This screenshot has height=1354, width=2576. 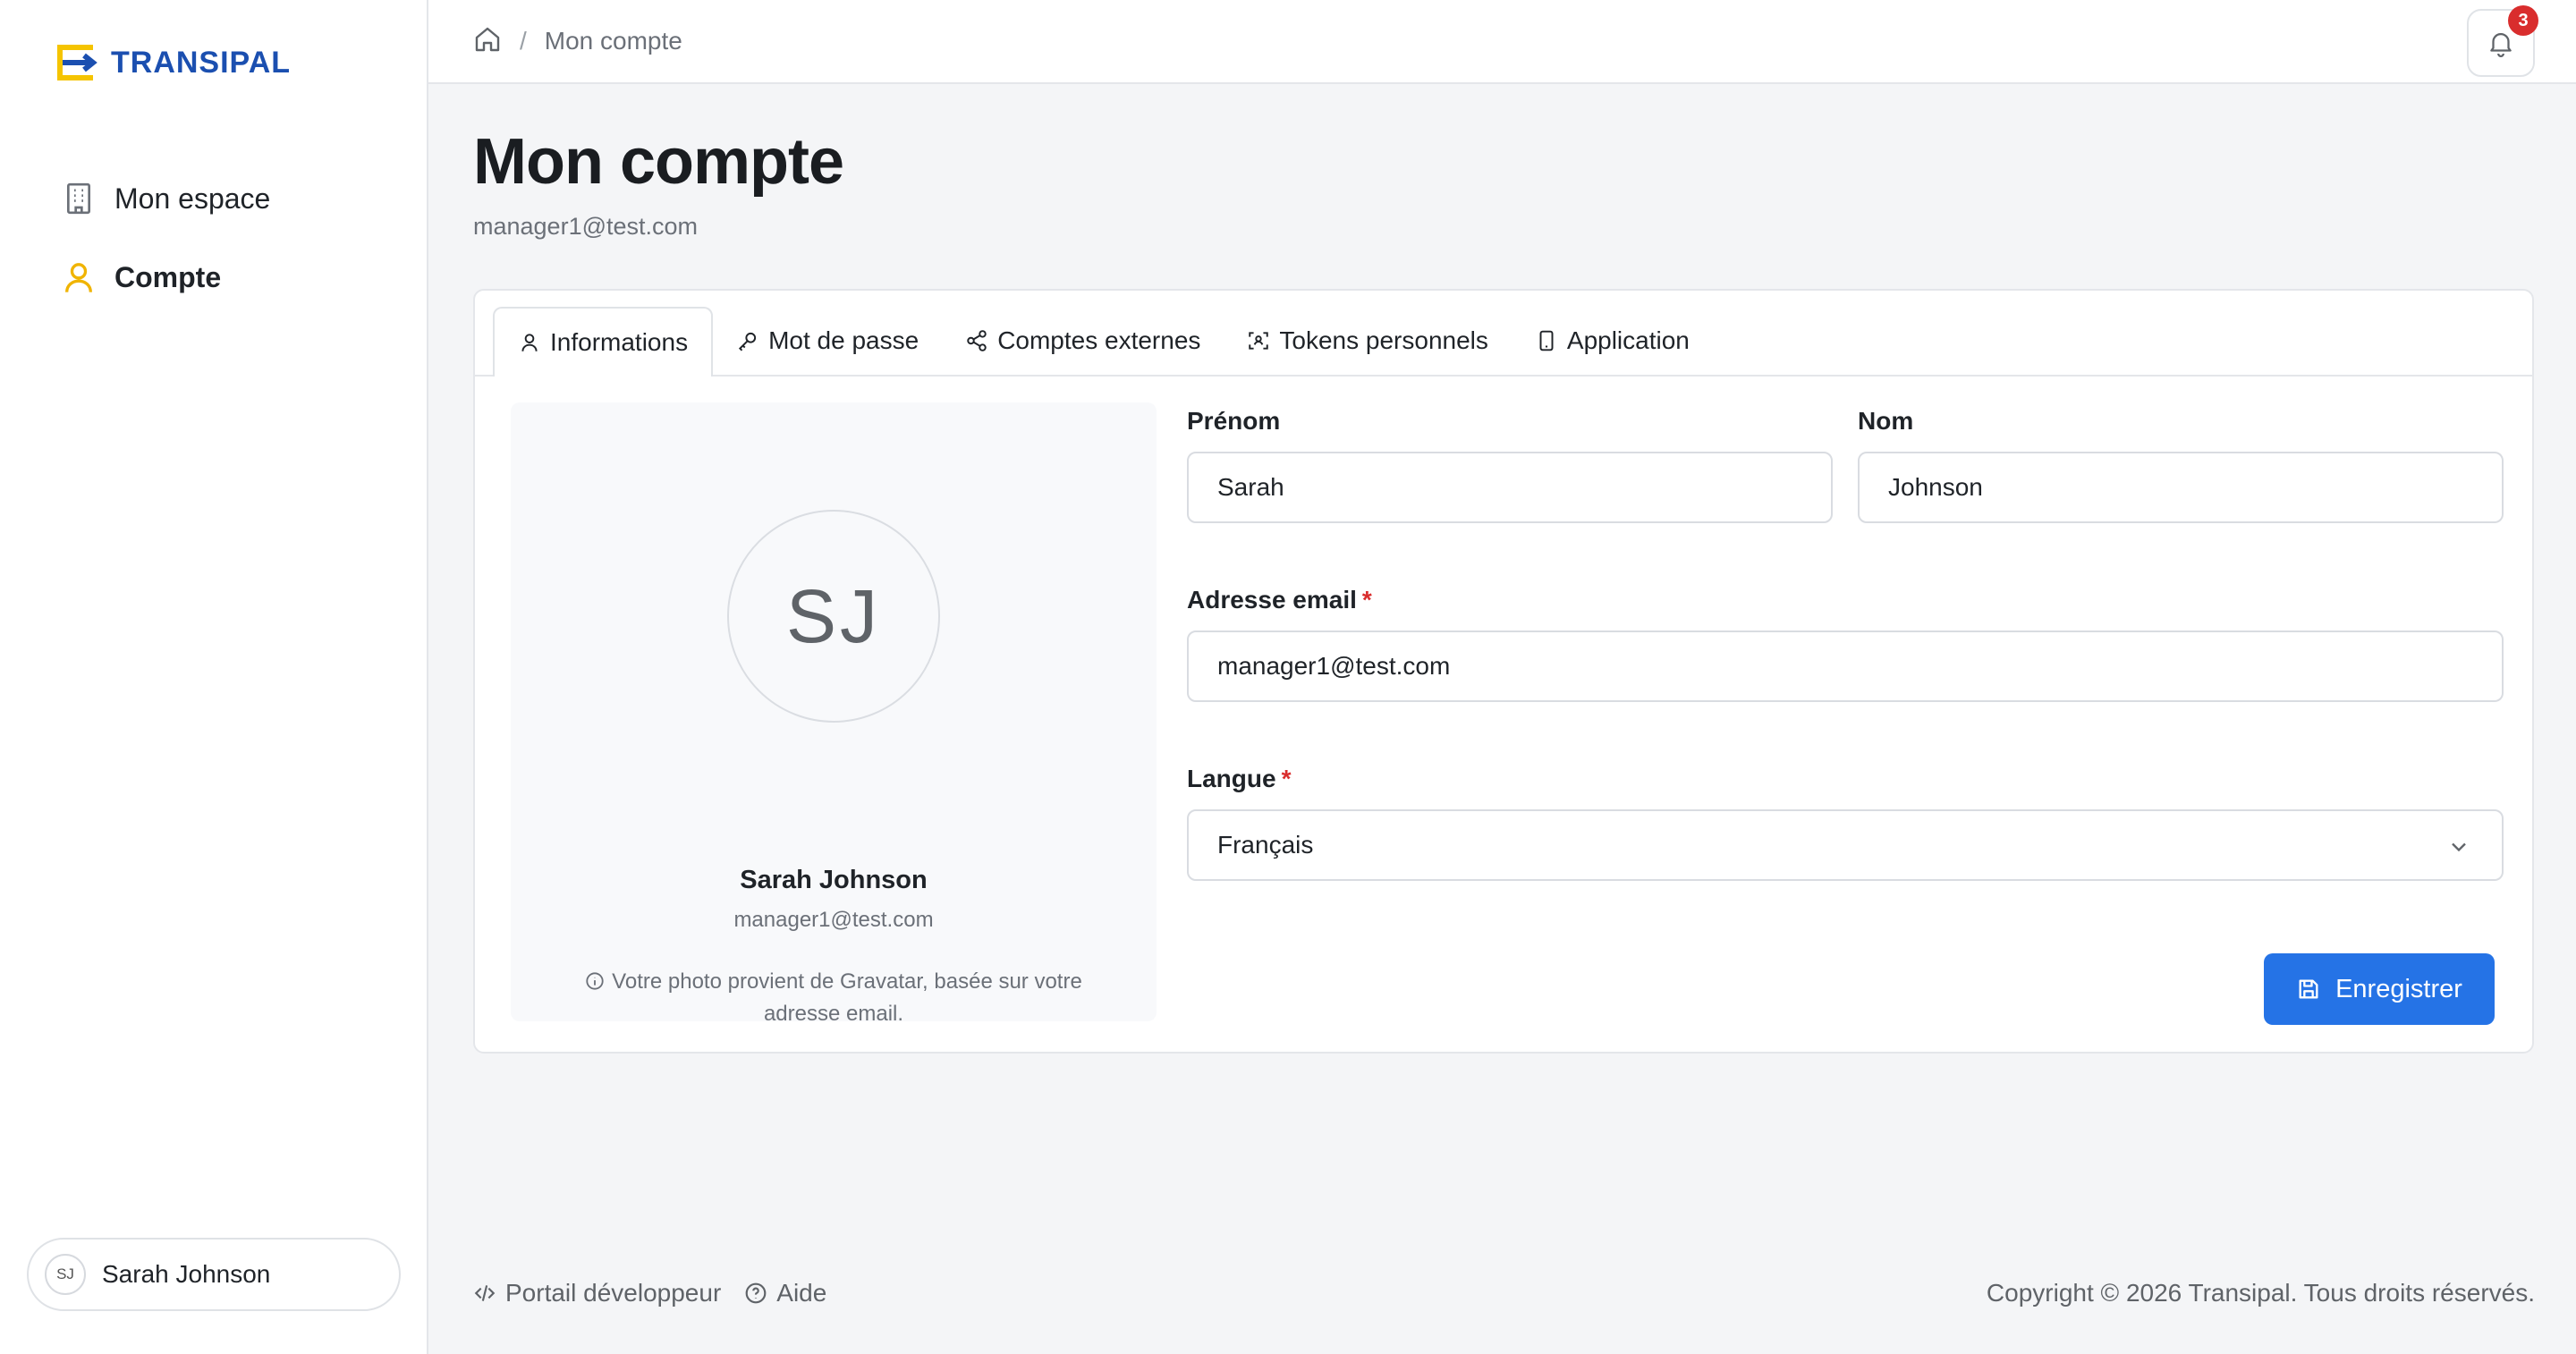 I want to click on sidebar-item-compte: Compte, so click(x=215, y=277).